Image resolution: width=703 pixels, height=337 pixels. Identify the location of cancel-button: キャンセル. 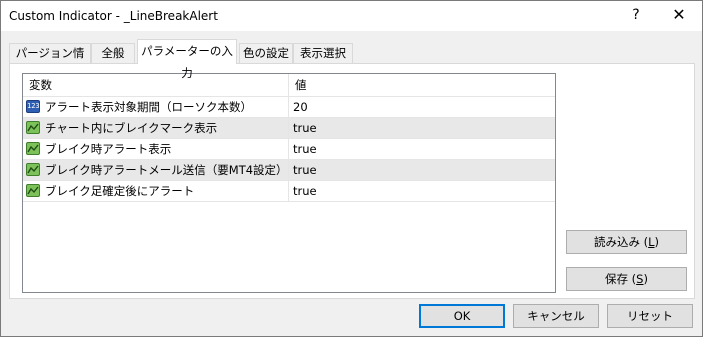
(556, 316).